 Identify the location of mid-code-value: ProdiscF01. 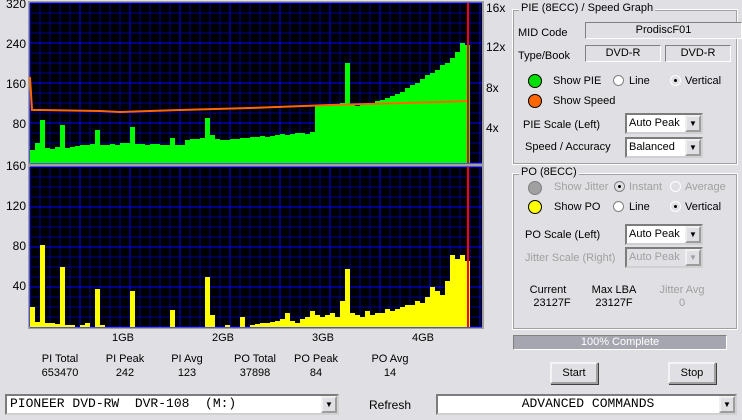
(663, 30).